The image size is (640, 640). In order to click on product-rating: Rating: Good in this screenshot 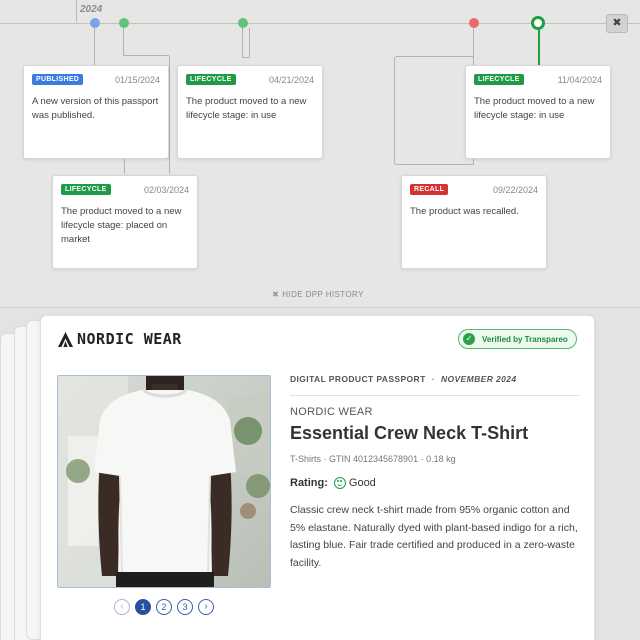, I will do `click(333, 483)`.